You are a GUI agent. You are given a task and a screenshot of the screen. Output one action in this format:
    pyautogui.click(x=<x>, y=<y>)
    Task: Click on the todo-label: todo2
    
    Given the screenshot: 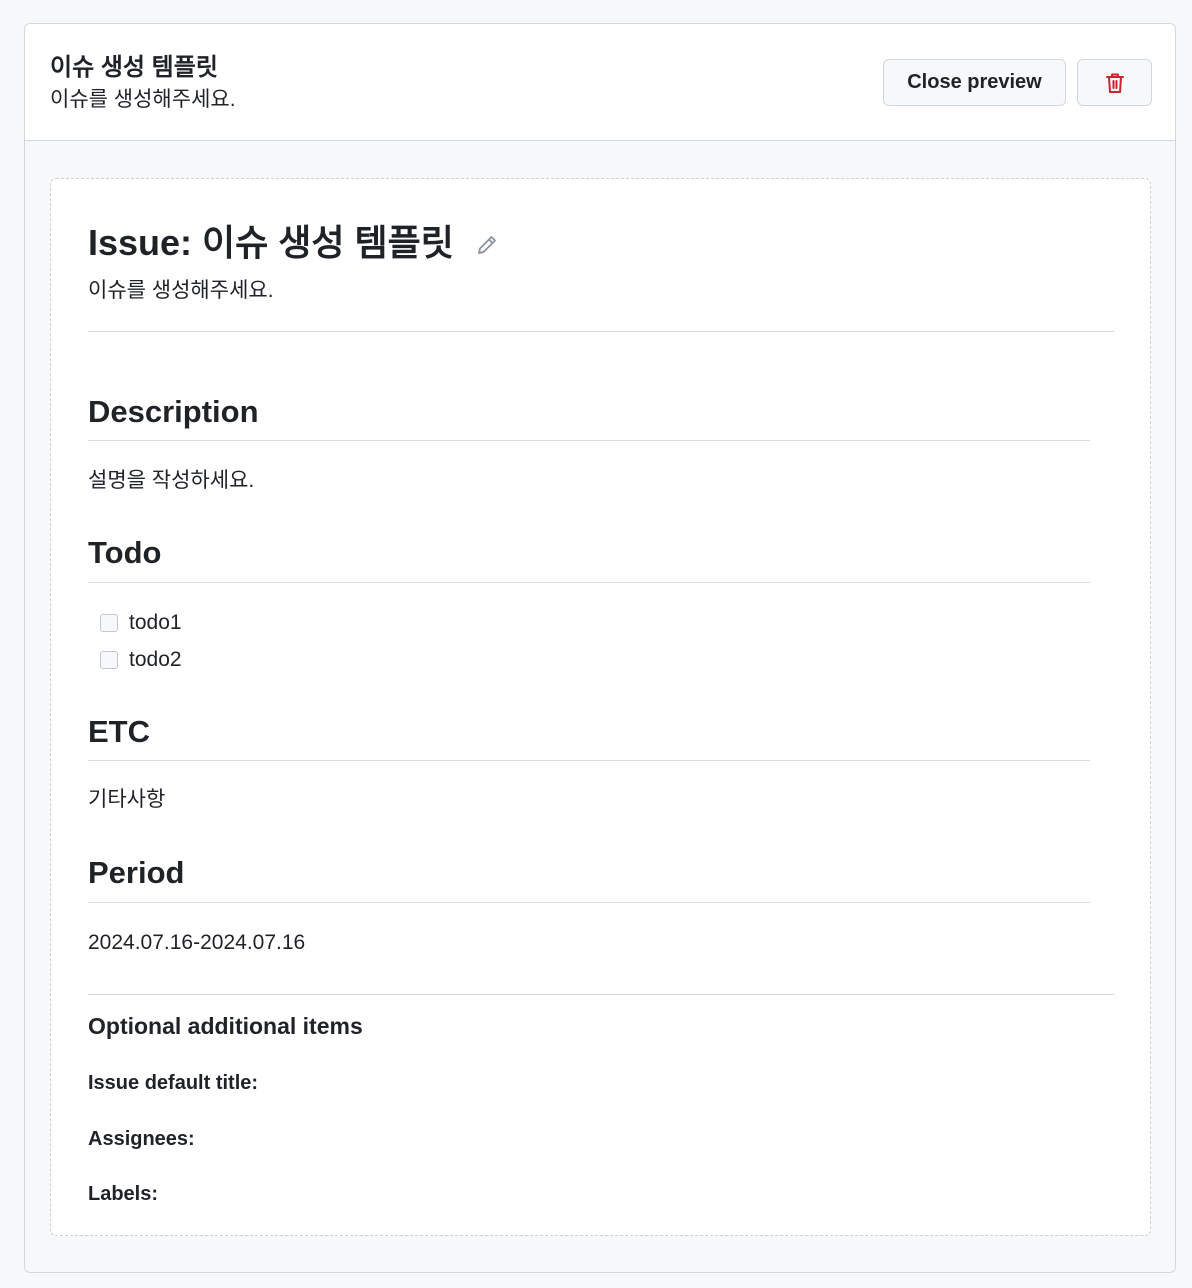 What is the action you would take?
    pyautogui.click(x=155, y=659)
    